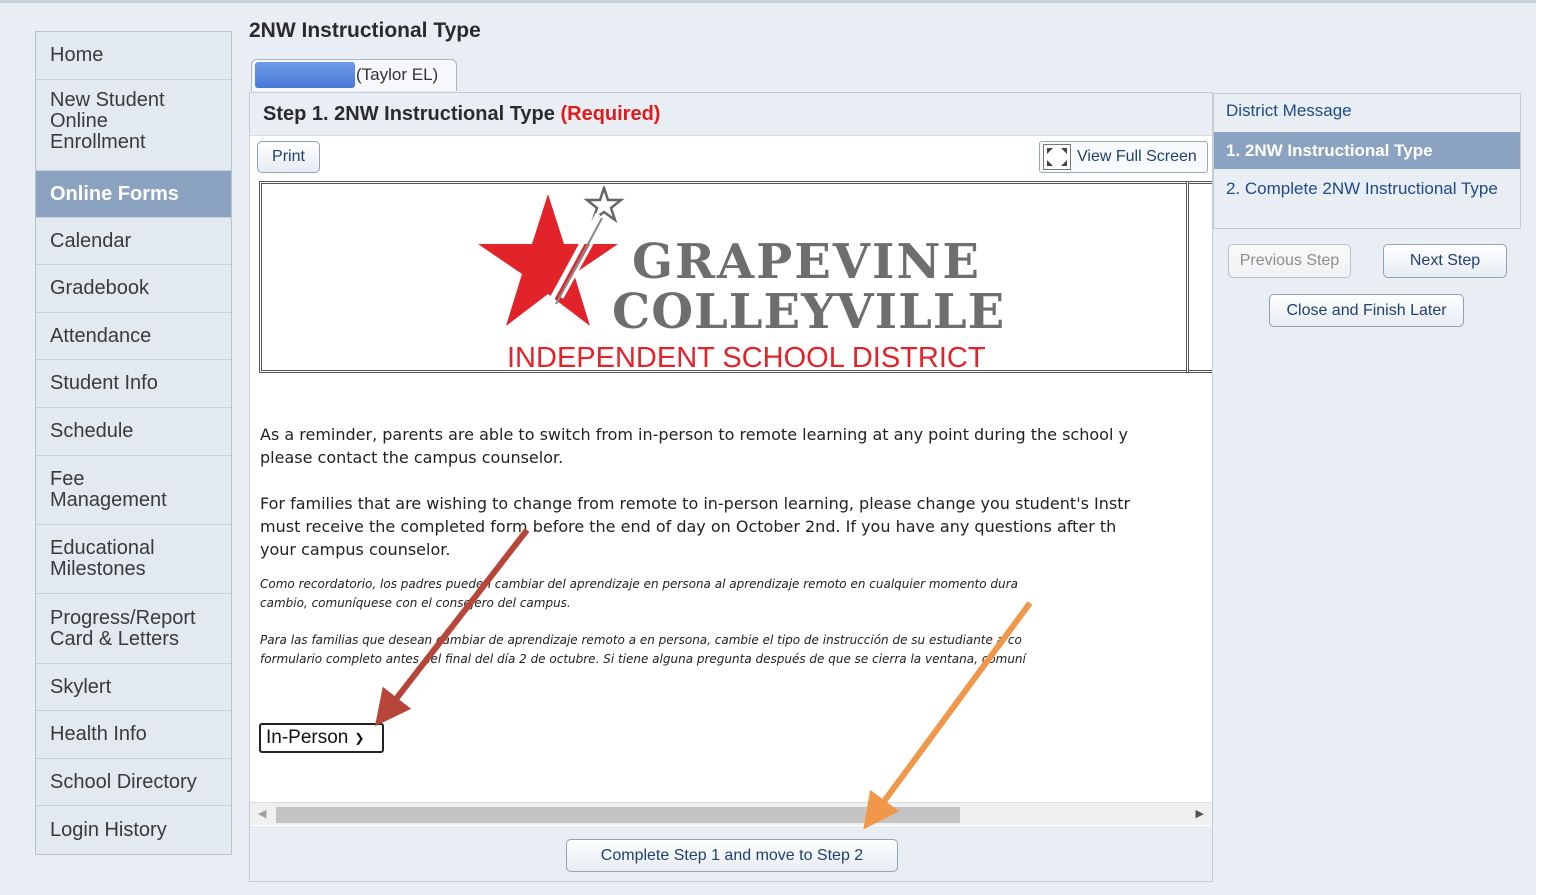 The width and height of the screenshot is (1546, 895). What do you see at coordinates (107, 121) in the screenshot?
I see `nav-item-label: New Student Online Enrollment` at bounding box center [107, 121].